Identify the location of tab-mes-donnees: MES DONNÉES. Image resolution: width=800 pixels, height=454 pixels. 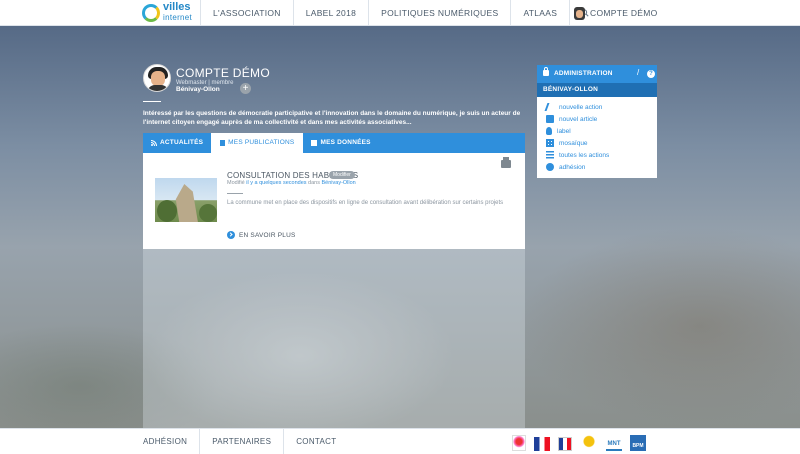
(340, 143).